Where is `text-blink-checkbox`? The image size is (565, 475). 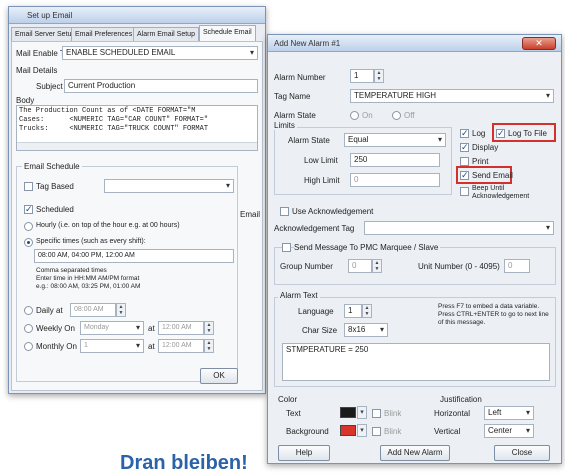
text-blink-checkbox is located at coordinates (376, 413).